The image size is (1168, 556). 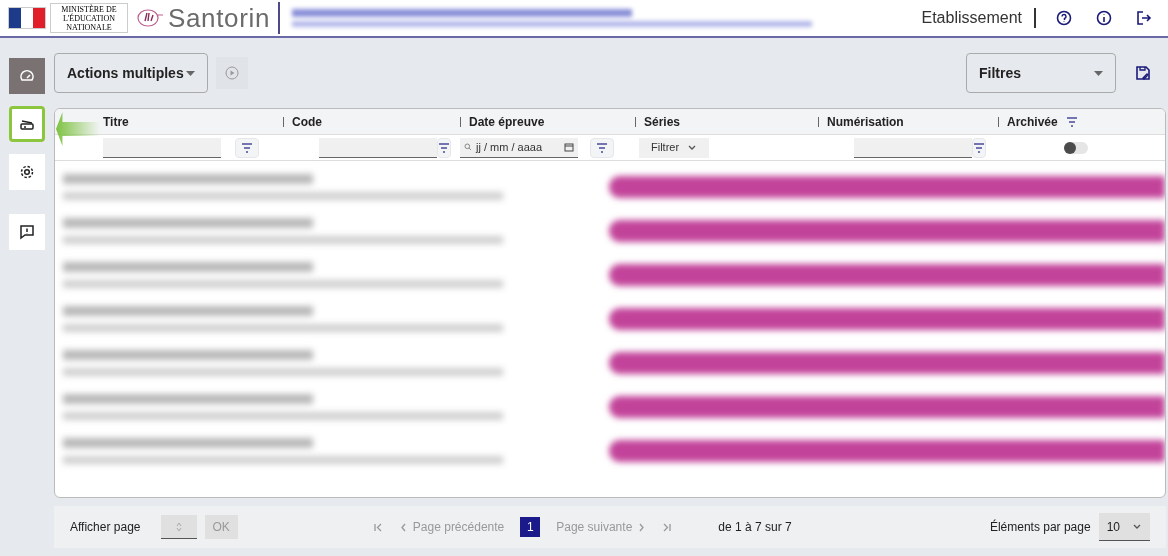 What do you see at coordinates (150, 18) in the screenshot?
I see `hand-logo-icon` at bounding box center [150, 18].